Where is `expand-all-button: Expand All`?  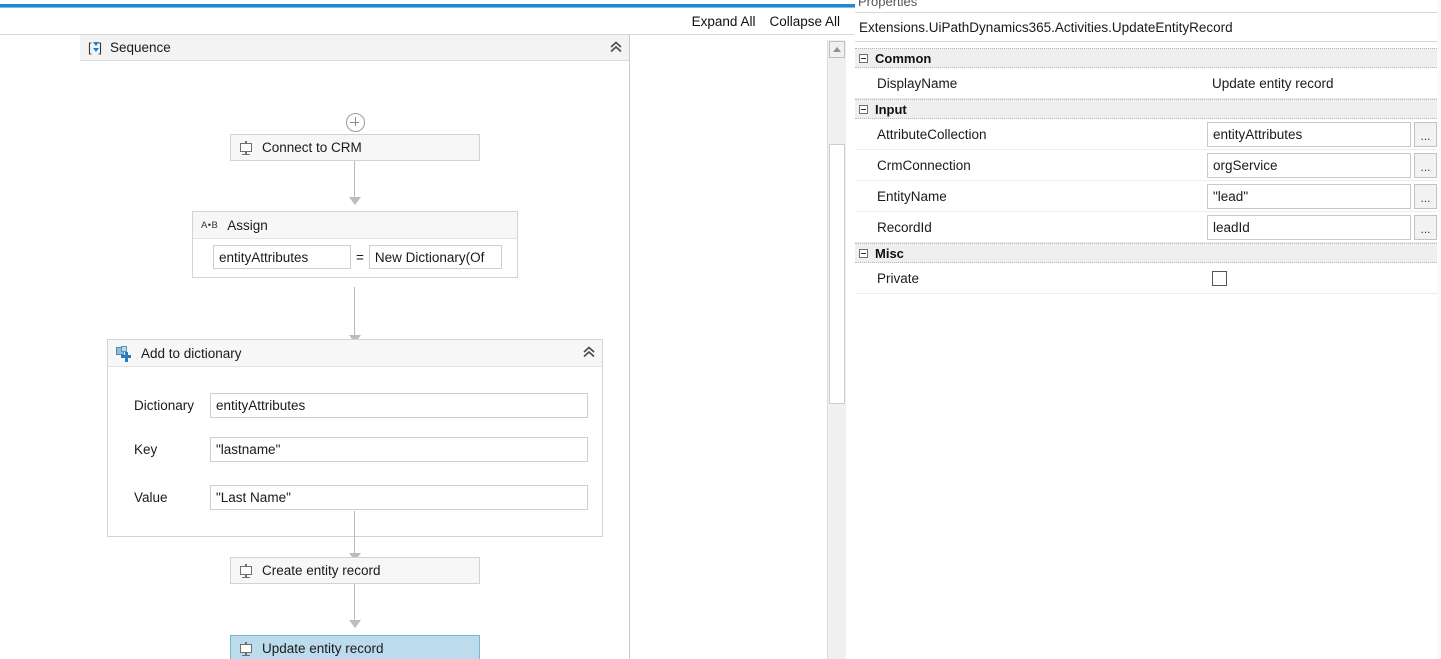 expand-all-button: Expand All is located at coordinates (724, 21).